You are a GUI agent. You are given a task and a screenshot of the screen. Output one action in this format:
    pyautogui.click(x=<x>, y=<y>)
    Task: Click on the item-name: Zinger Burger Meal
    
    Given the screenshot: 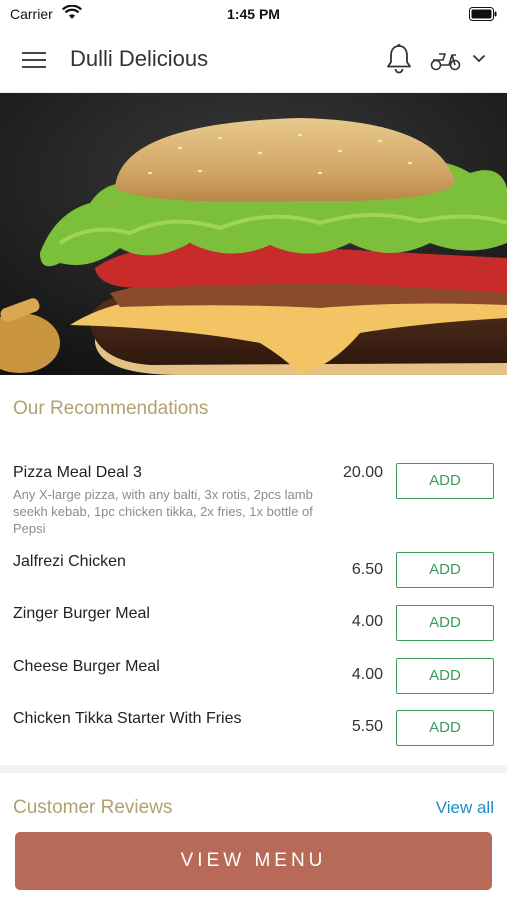 What is the action you would take?
    pyautogui.click(x=81, y=613)
    